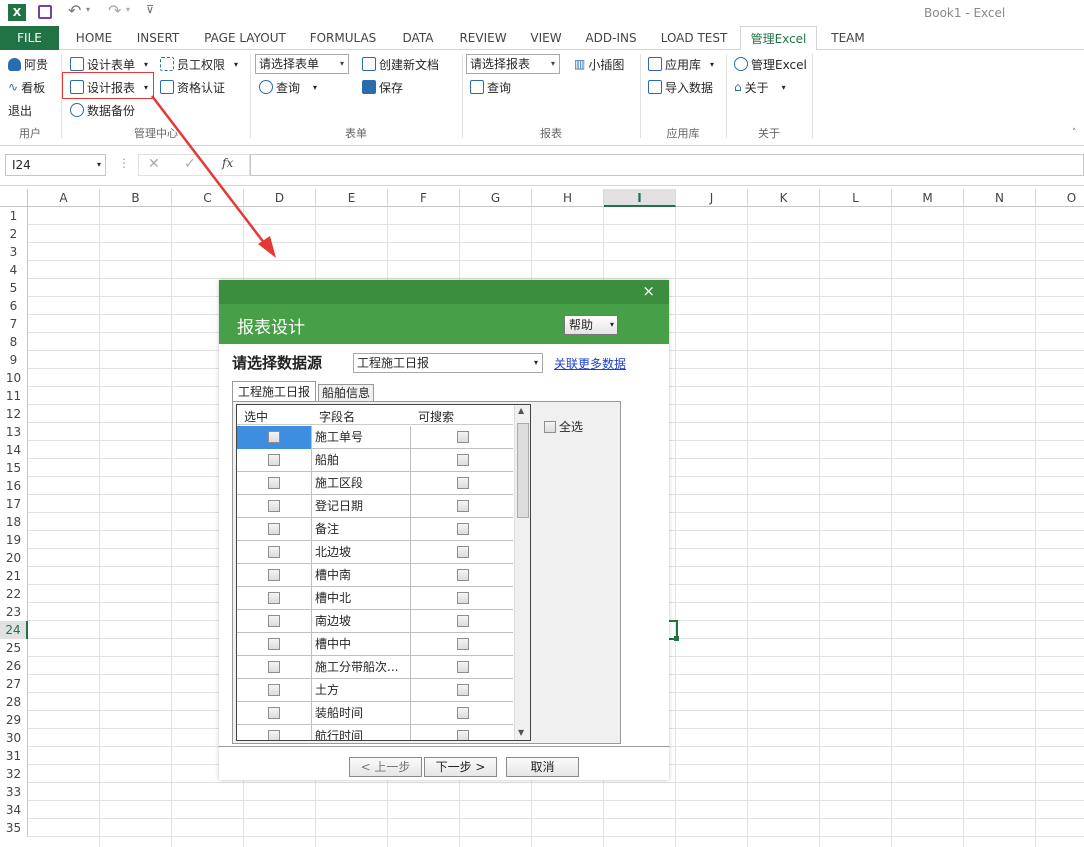 This screenshot has width=1084, height=847. I want to click on table-row: 槽中中, so click(375, 644).